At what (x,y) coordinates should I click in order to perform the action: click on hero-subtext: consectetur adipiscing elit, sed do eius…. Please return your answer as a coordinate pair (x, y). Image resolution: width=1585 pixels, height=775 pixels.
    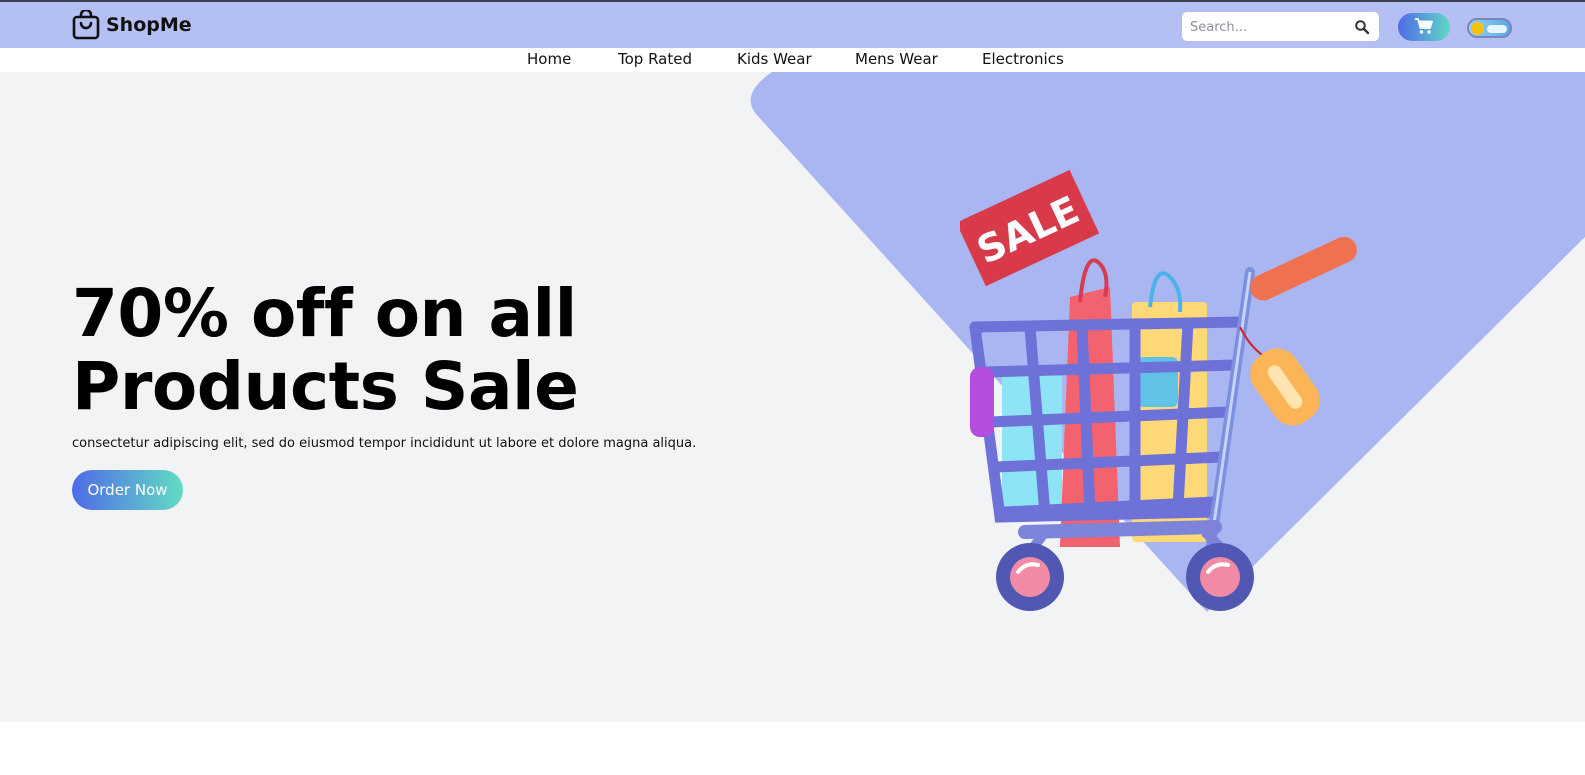
    Looking at the image, I should click on (384, 443).